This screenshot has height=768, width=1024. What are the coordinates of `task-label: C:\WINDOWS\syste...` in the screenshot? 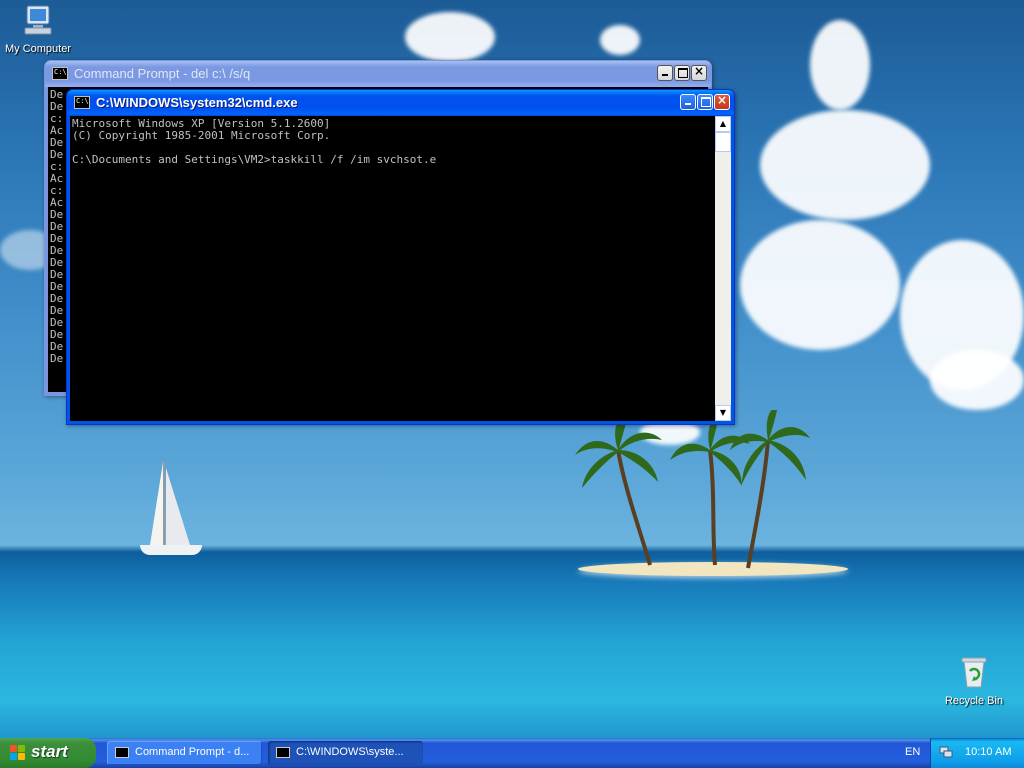 It's located at (350, 752).